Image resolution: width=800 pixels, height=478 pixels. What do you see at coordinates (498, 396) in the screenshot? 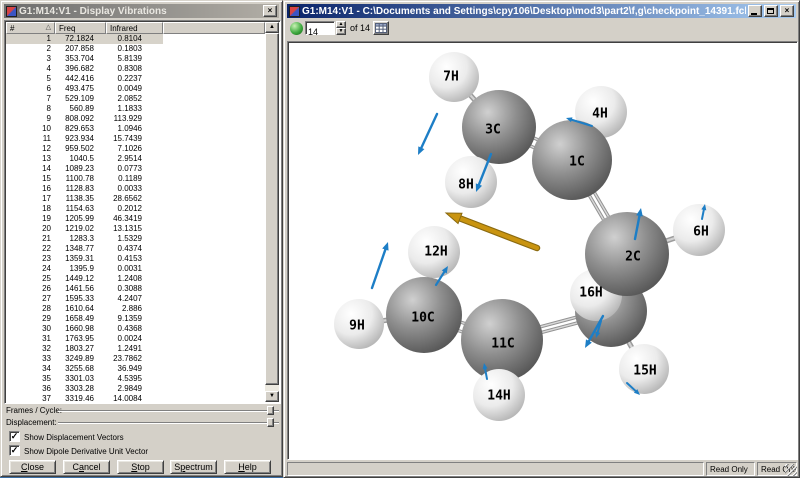
I see `svg-text: 14H` at bounding box center [498, 396].